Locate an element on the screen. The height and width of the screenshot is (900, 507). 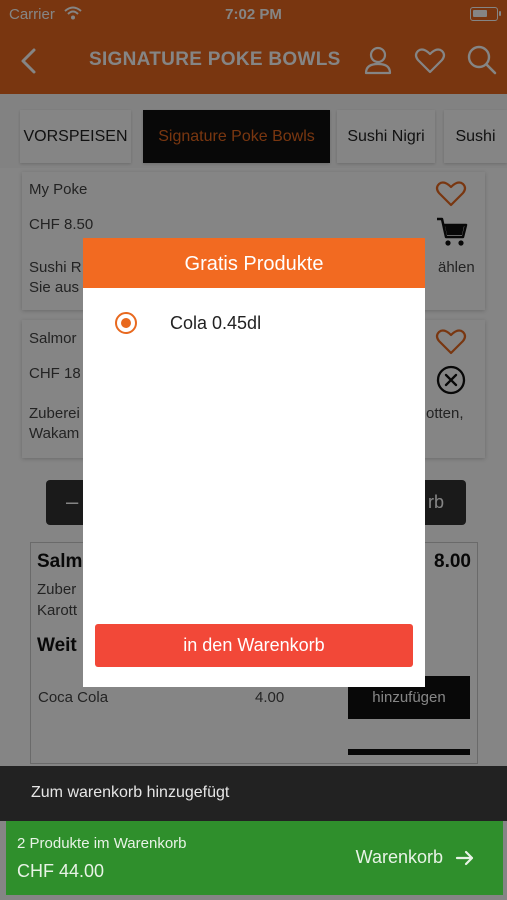
free-product-option: Cola 0.45dl is located at coordinates (188, 323).